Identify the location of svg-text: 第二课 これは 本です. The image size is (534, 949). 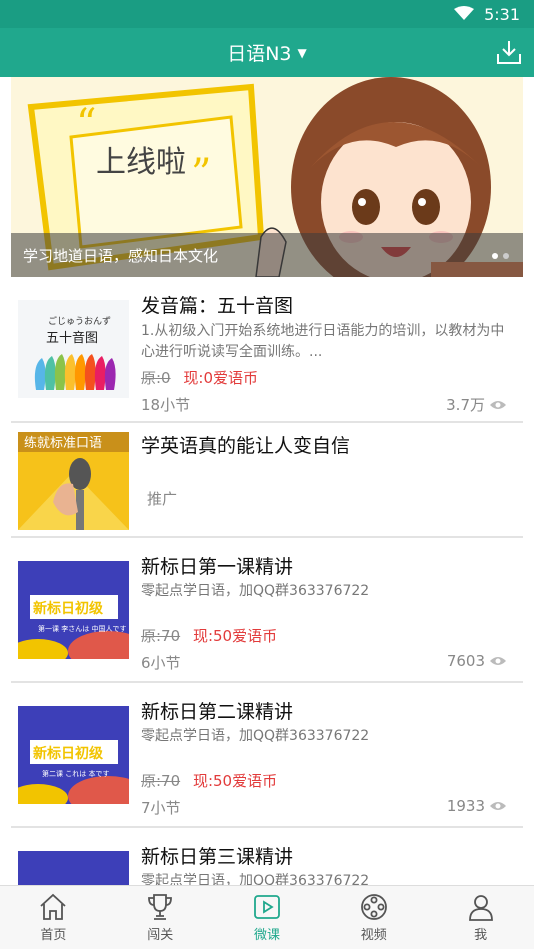
(75, 773).